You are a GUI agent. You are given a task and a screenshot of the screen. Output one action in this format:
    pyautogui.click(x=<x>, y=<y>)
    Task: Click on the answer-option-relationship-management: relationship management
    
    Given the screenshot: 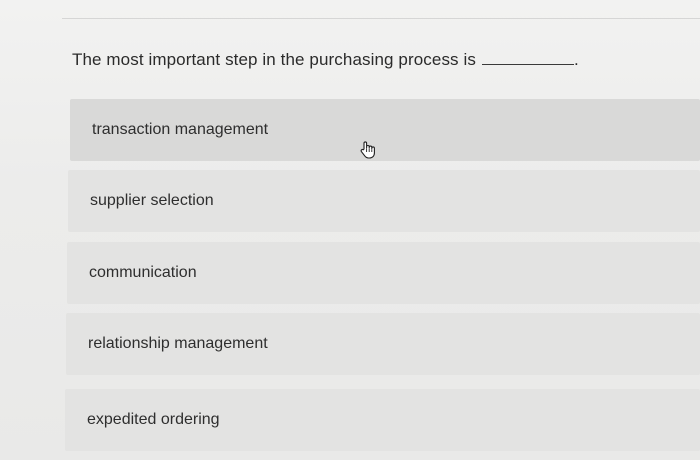 What is the action you would take?
    pyautogui.click(x=383, y=344)
    